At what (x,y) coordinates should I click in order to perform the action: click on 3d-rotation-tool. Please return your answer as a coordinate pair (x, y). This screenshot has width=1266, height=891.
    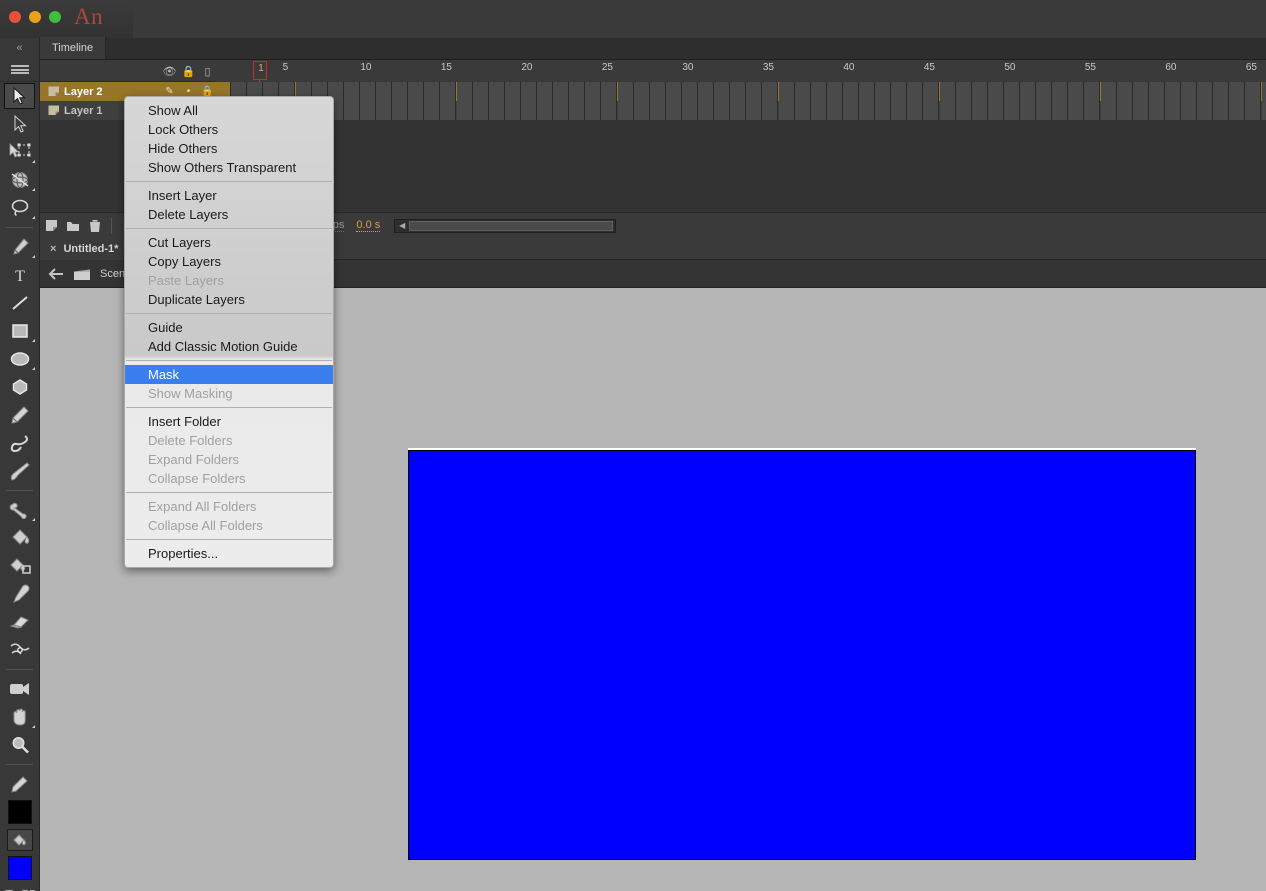
    Looking at the image, I should click on (19, 180).